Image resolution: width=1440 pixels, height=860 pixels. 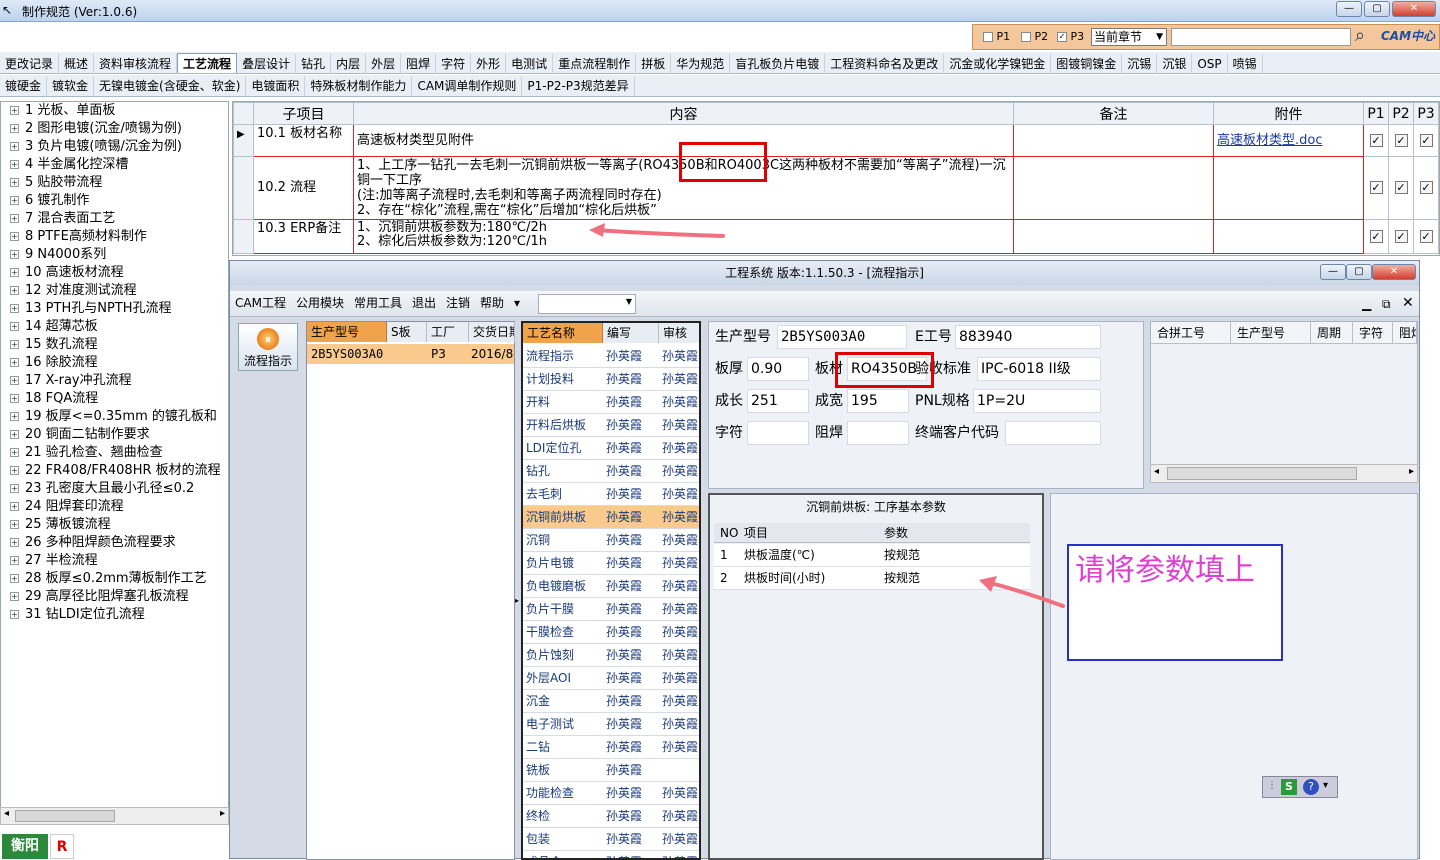 I want to click on prod-header-date: 交货日期, so click(x=492, y=332).